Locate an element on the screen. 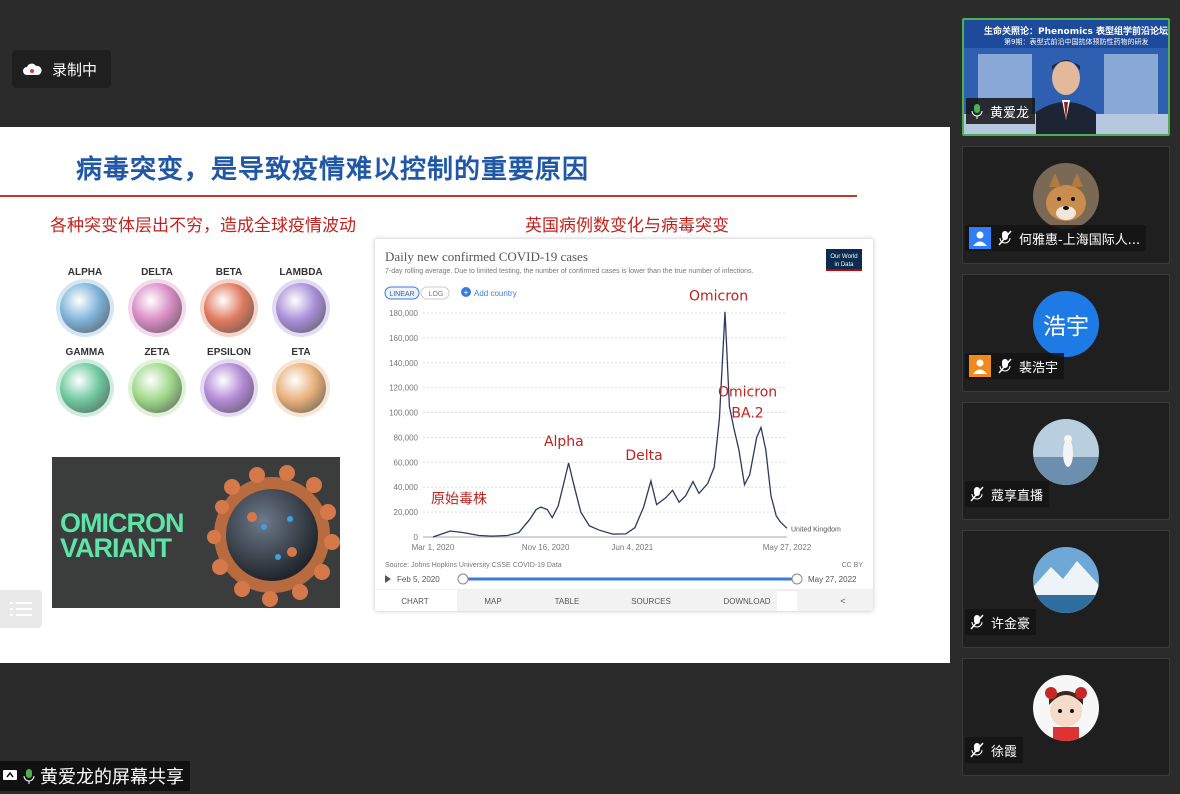 The height and width of the screenshot is (794, 1180). x-tick-label: Mar 1, 2020 is located at coordinates (433, 547).